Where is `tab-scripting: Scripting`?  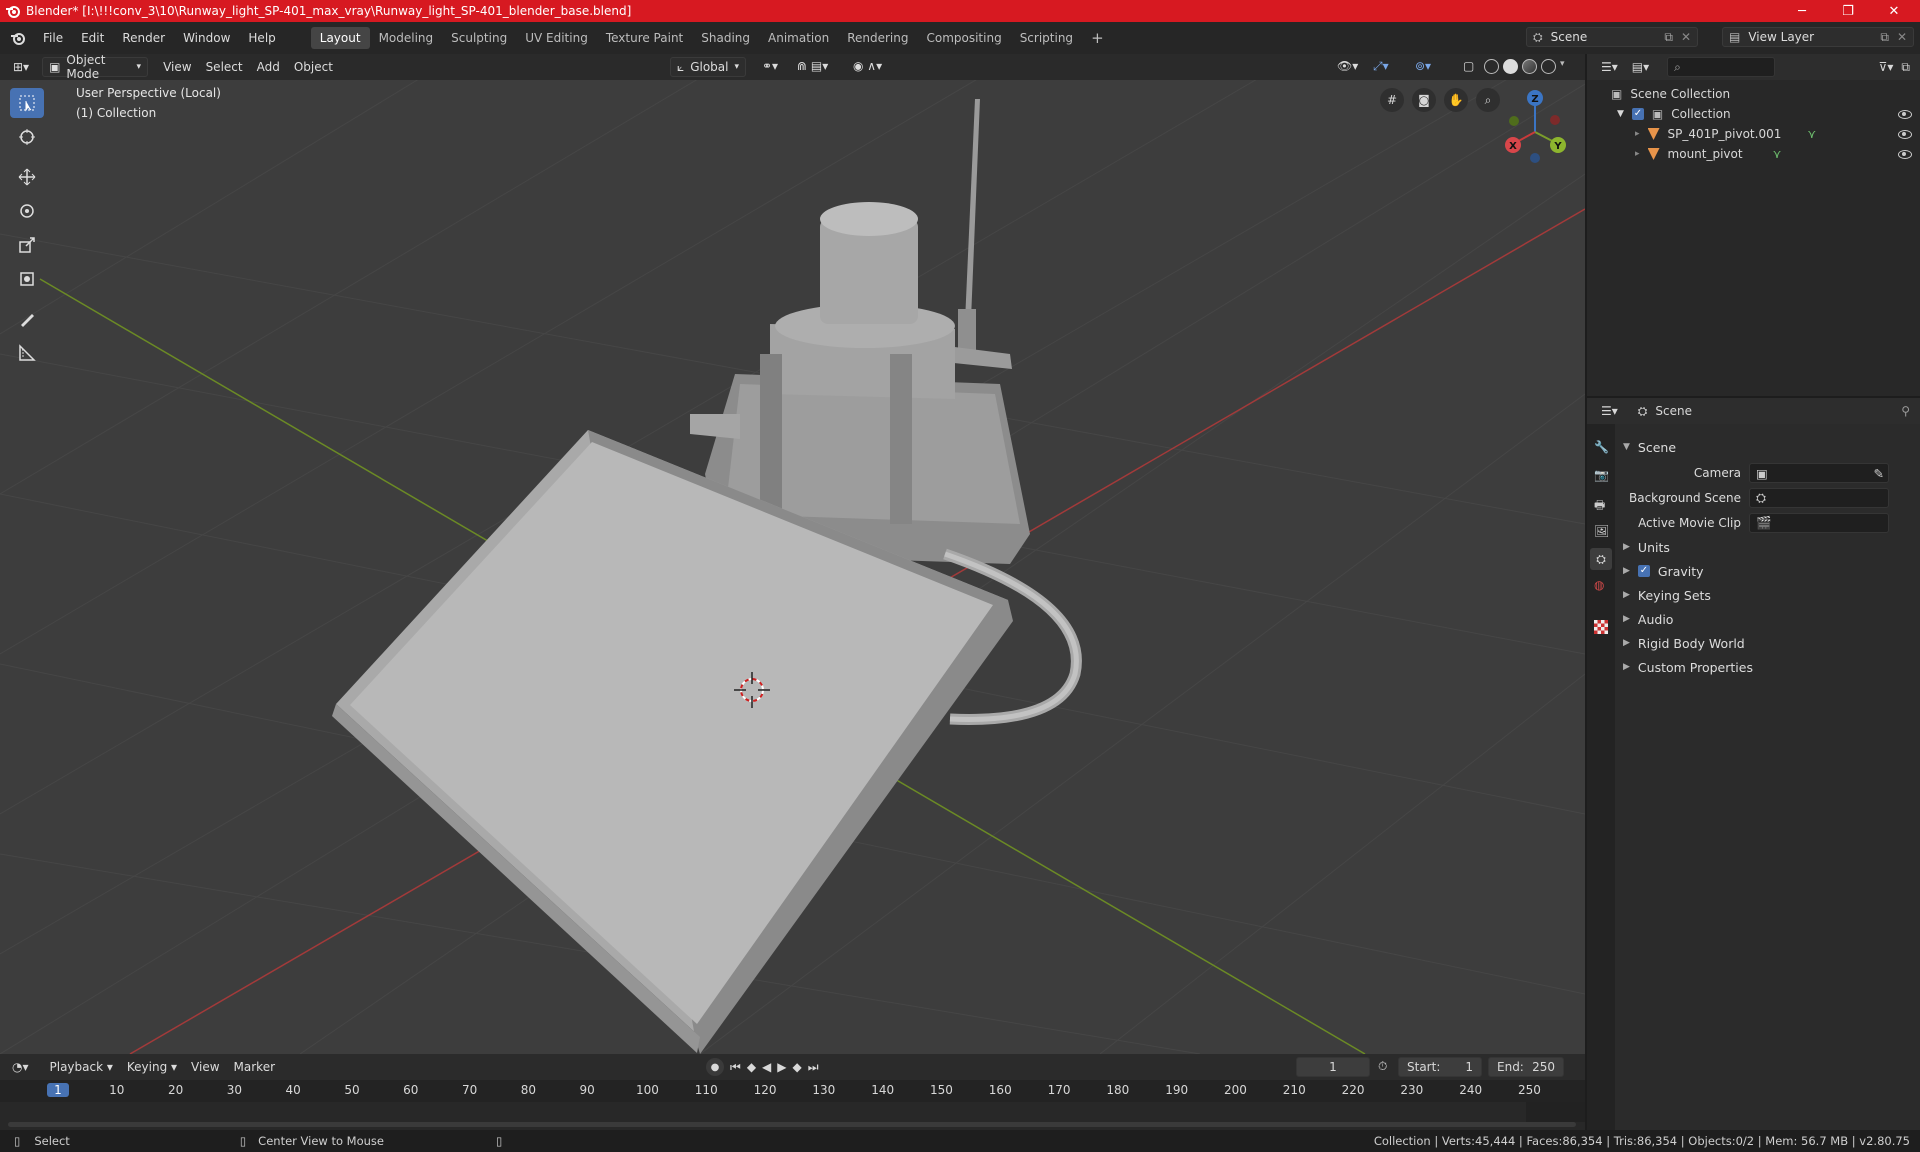
tab-scripting: Scripting is located at coordinates (1046, 38).